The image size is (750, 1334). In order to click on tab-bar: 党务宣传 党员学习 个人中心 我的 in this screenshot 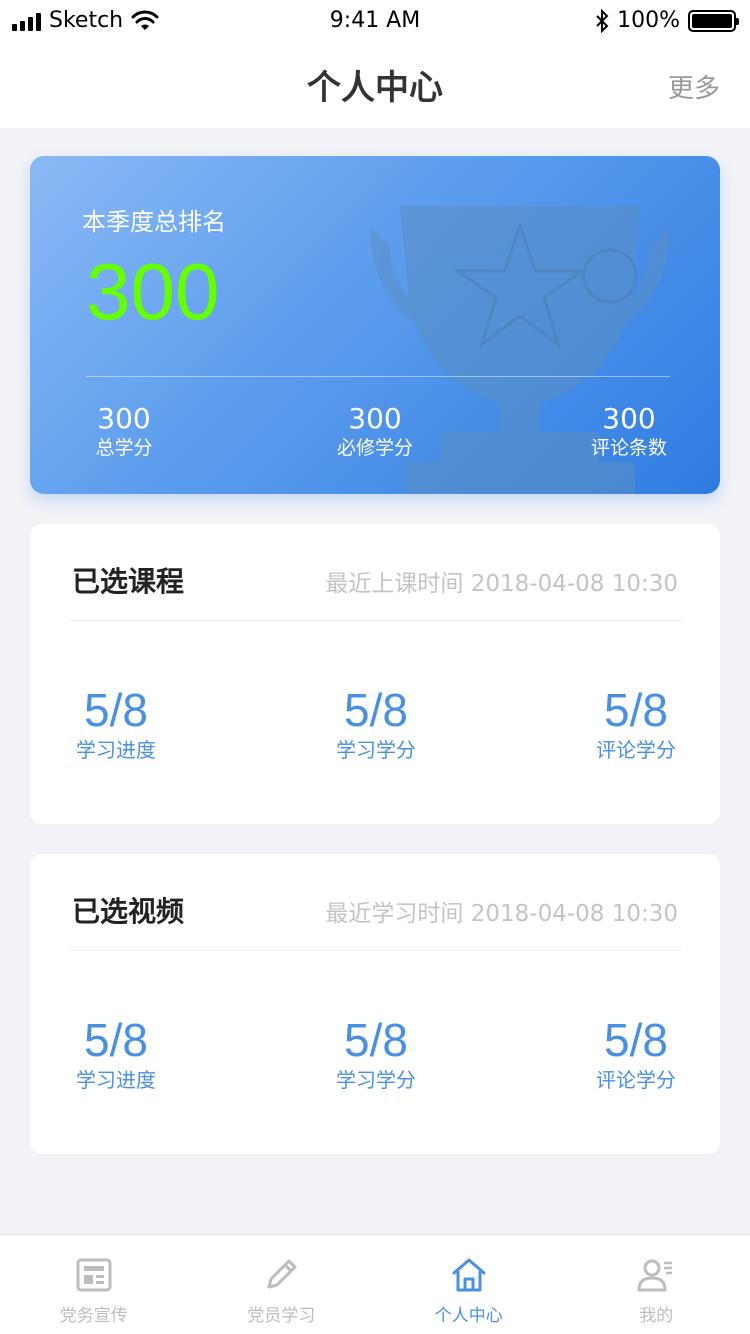, I will do `click(375, 1284)`.